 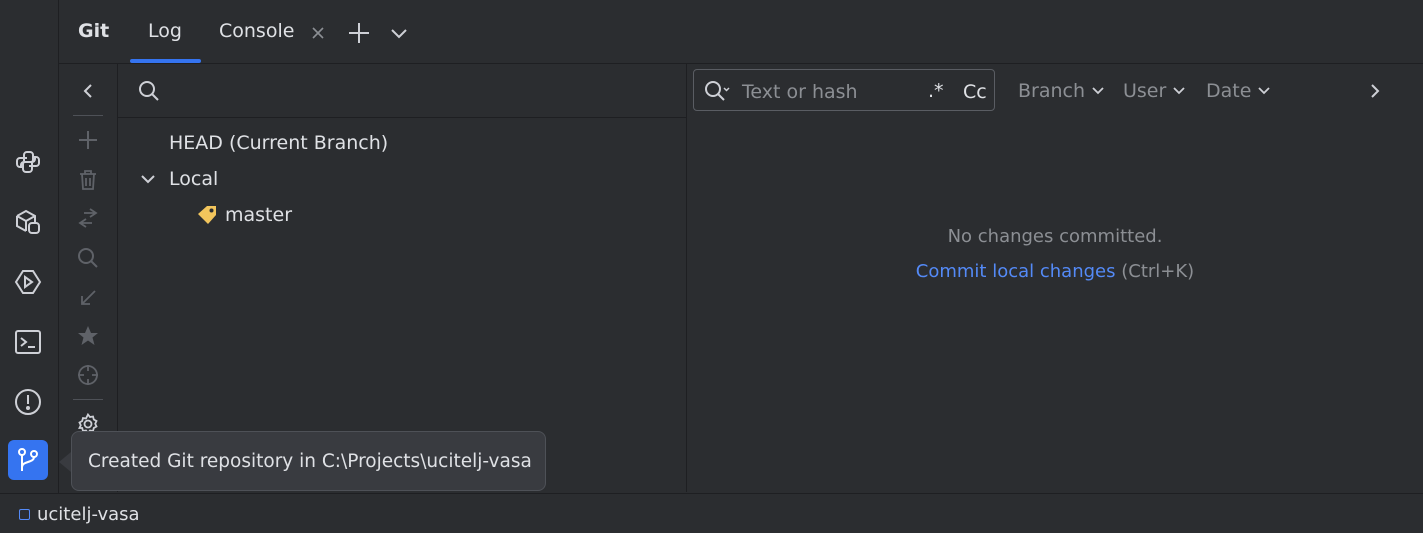 I want to click on tree-item-local: Local, so click(x=179, y=179).